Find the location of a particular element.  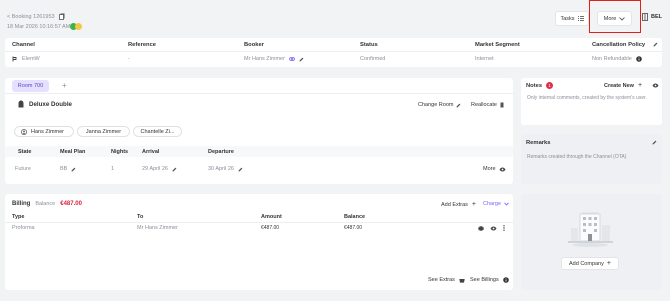

change-room-button: Change Room is located at coordinates (439, 105).